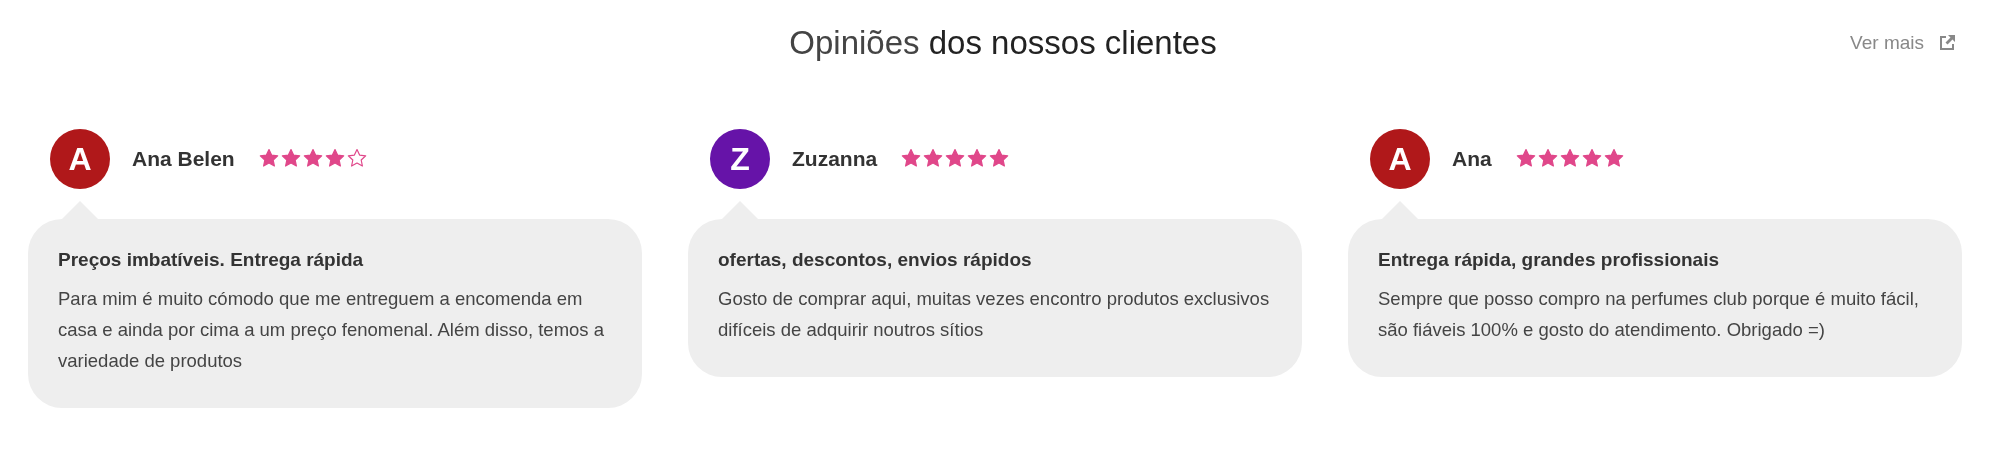  Describe the element at coordinates (211, 260) in the screenshot. I see `review-headline: Preços imbatíveis. Entrega rápida` at that location.